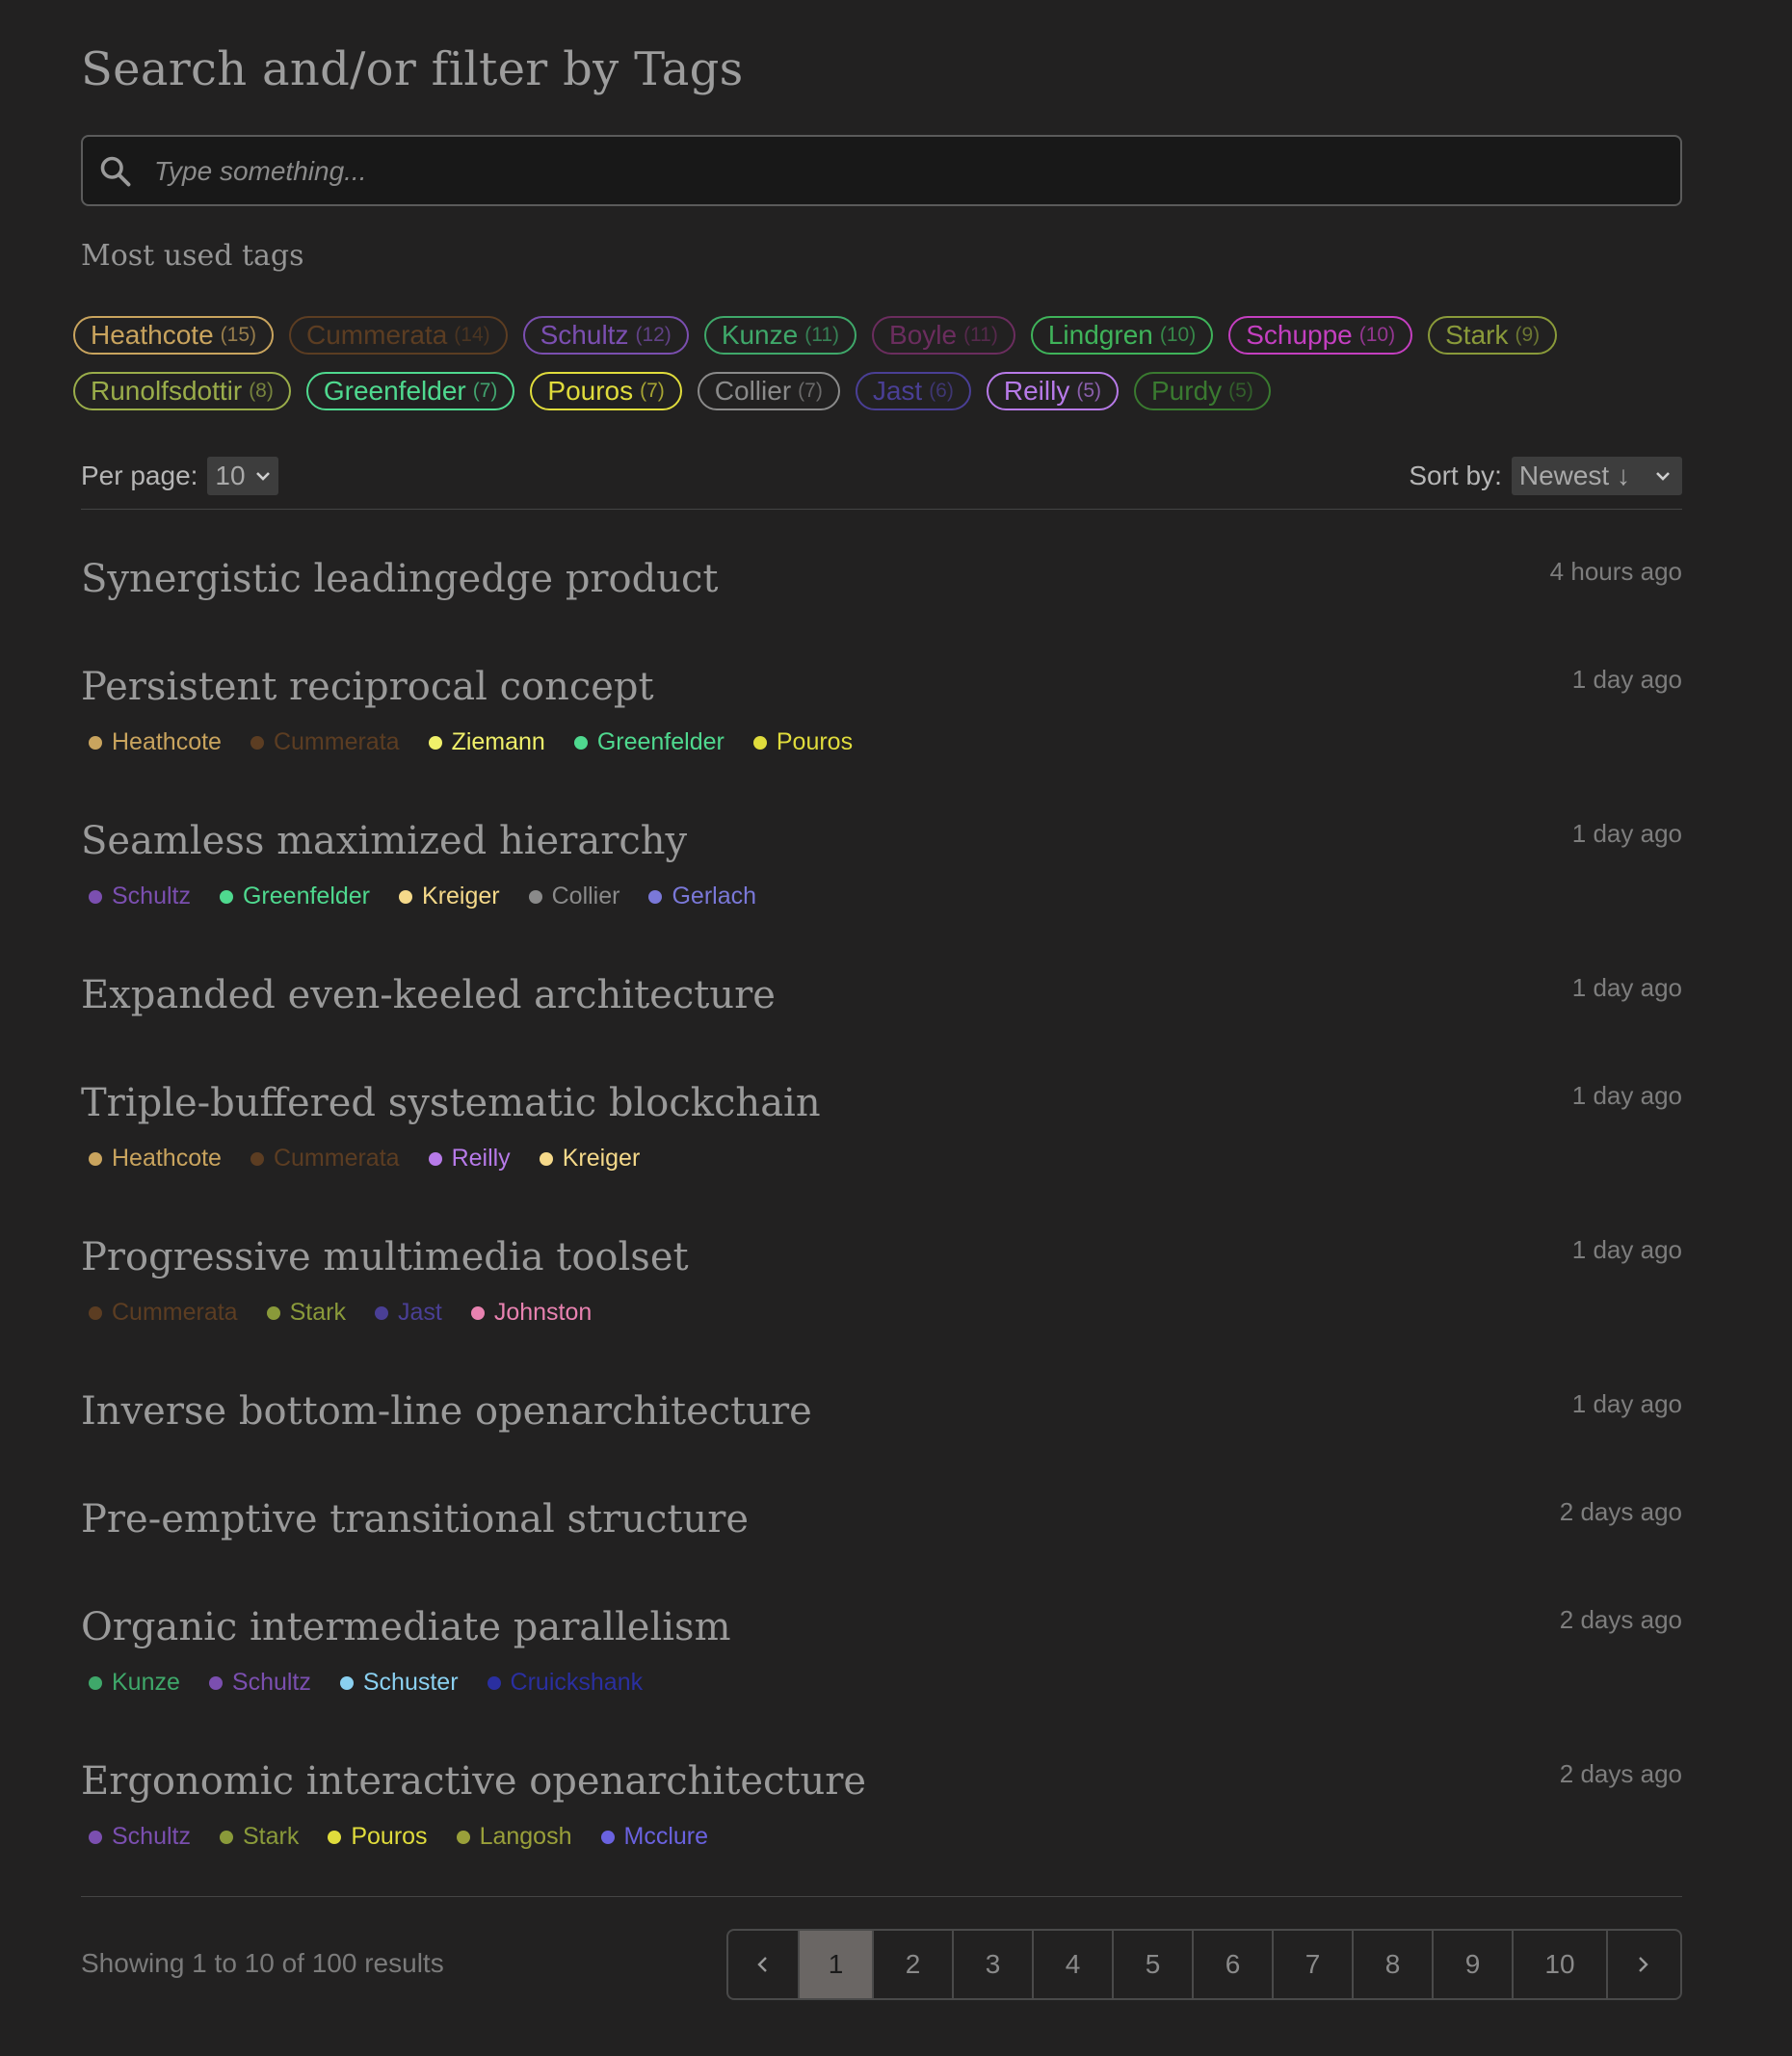 The width and height of the screenshot is (1792, 2056). What do you see at coordinates (398, 335) in the screenshot?
I see `tag-chip-cummerata: Cummerata (14)` at bounding box center [398, 335].